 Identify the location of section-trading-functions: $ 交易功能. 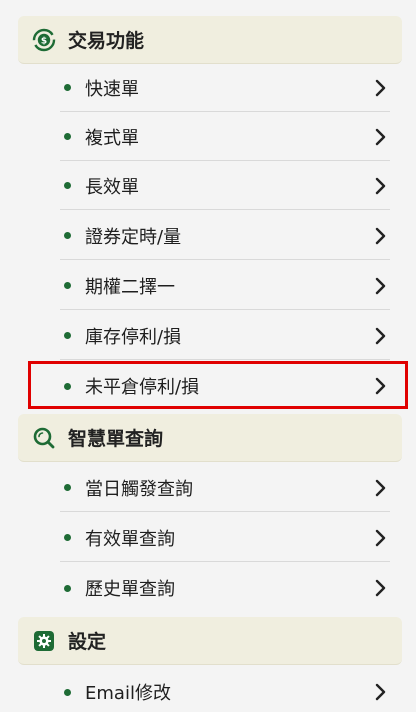
(210, 40).